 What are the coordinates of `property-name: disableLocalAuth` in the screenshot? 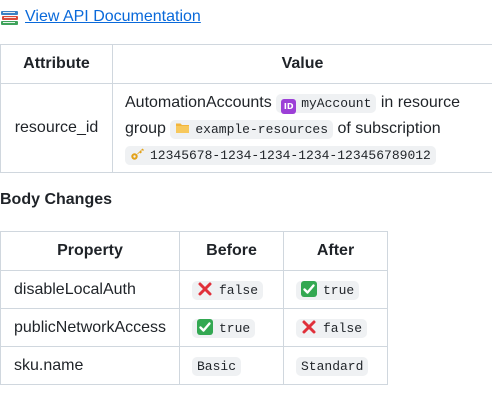 It's located at (90, 289).